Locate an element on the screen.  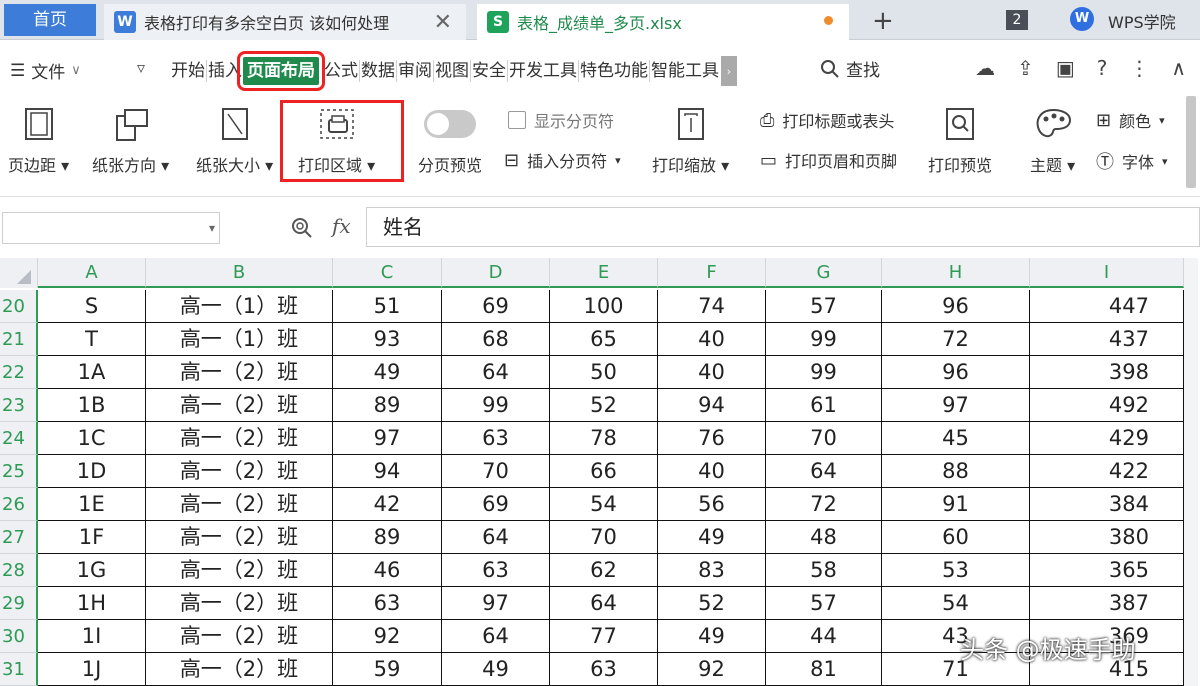
table-cell: 60 is located at coordinates (956, 537).